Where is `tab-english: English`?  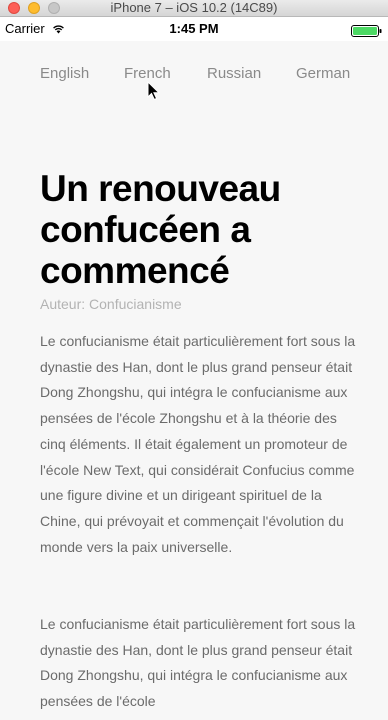 tab-english: English is located at coordinates (64, 74).